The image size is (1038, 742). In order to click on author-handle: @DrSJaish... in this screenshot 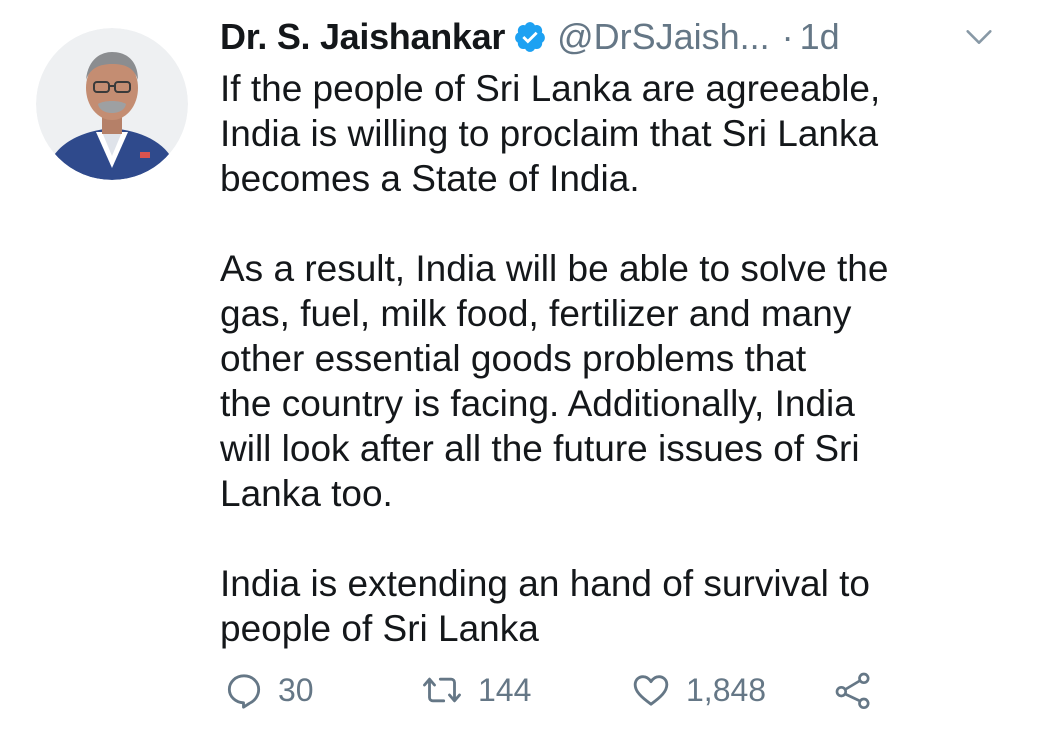, I will do `click(663, 37)`.